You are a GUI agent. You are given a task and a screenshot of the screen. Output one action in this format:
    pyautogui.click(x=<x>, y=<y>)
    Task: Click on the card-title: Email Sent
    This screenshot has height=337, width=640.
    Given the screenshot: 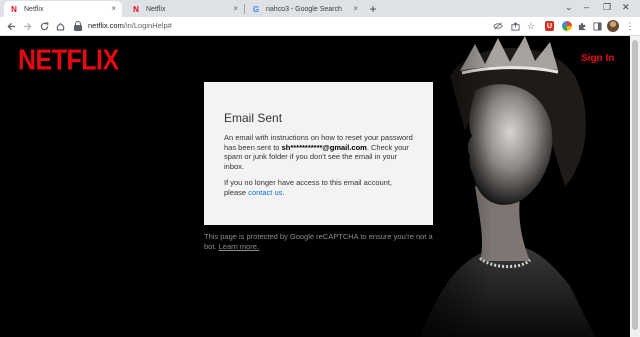 What is the action you would take?
    pyautogui.click(x=253, y=118)
    